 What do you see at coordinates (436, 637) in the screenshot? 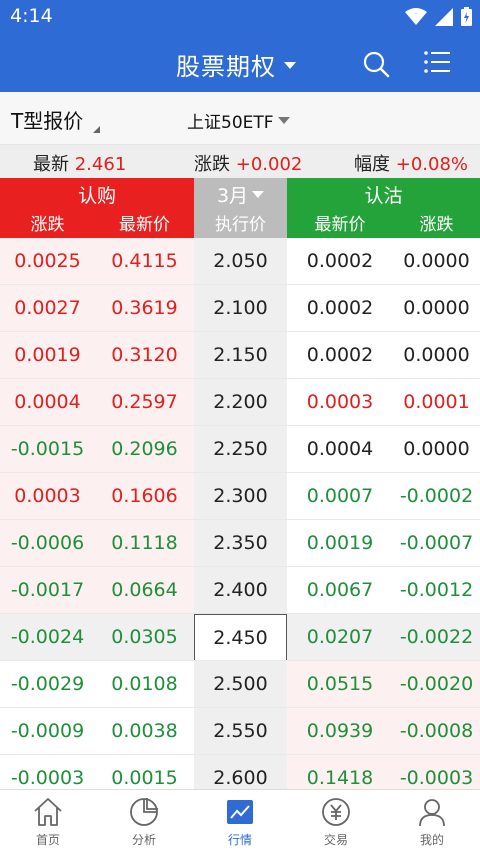
I see `put-change-cell: -0.0022` at bounding box center [436, 637].